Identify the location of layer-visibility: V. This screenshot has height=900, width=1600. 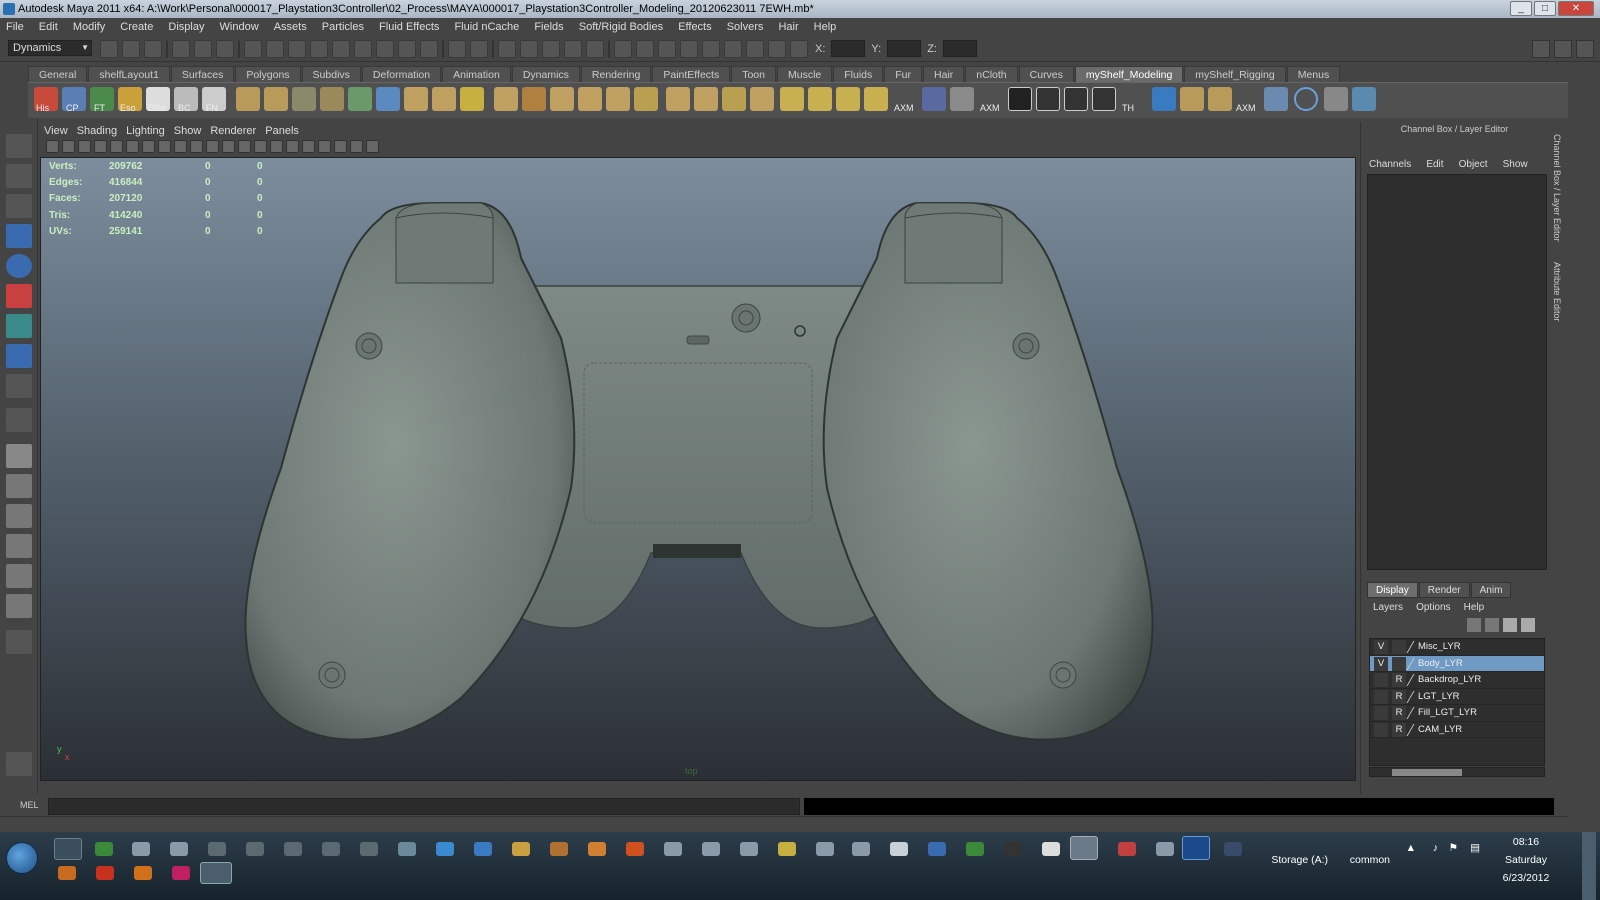
(1381, 663).